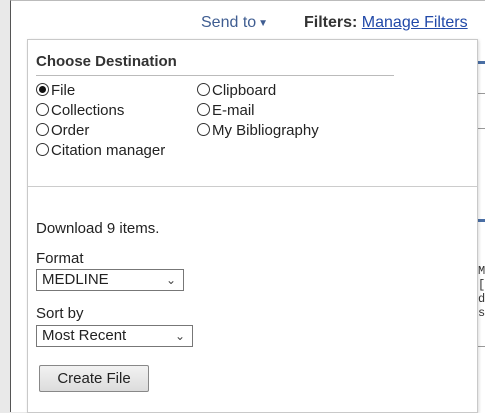 This screenshot has width=485, height=413. I want to click on radio-clipboard: Clipboard, so click(236, 91).